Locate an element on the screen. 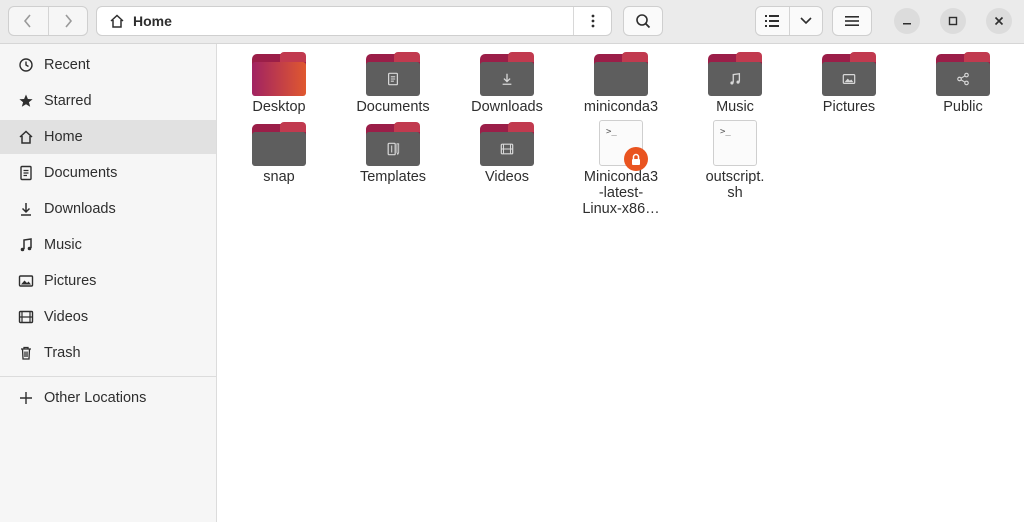 Image resolution: width=1024 pixels, height=522 pixels. share-icon is located at coordinates (963, 79).